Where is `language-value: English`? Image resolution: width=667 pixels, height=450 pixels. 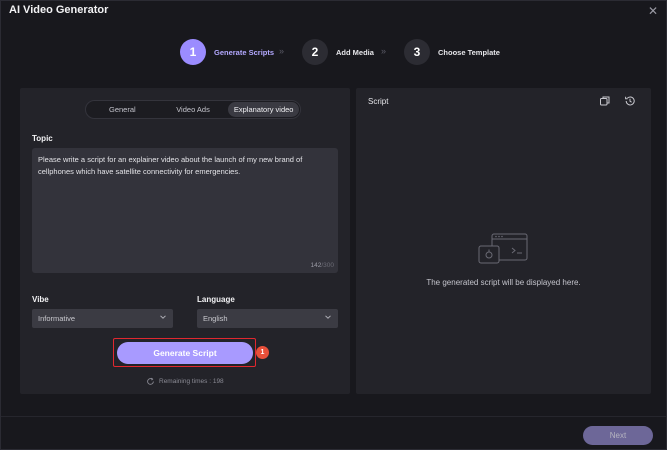 language-value: English is located at coordinates (215, 318).